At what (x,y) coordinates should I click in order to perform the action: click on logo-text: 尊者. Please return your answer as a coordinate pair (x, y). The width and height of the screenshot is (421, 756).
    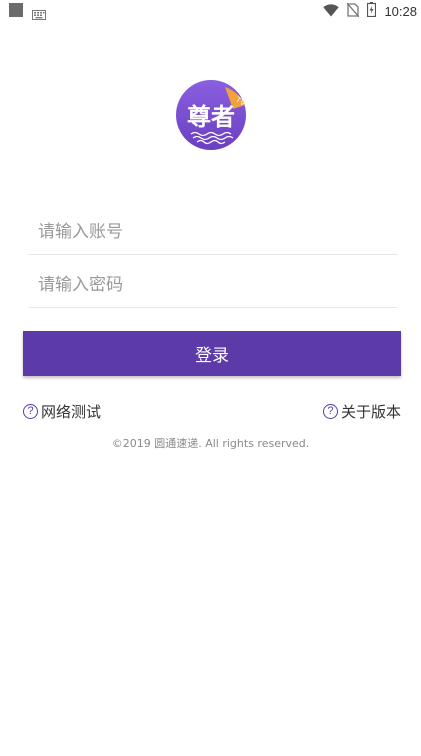
    Looking at the image, I should click on (211, 116).